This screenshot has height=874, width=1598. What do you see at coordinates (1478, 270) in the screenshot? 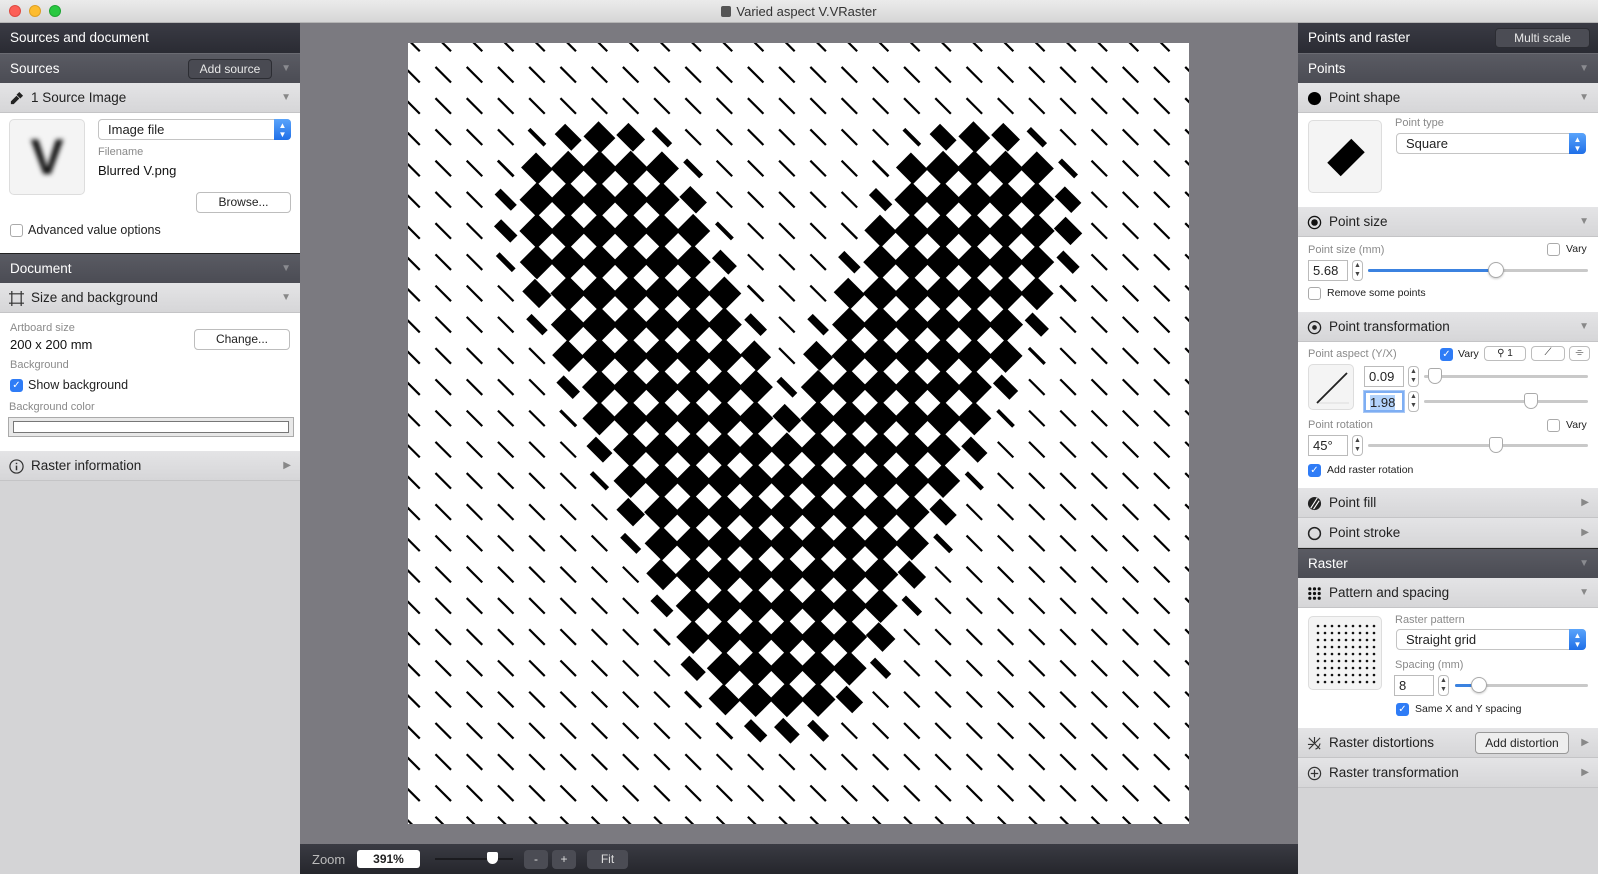
I see `point-size-slider` at bounding box center [1478, 270].